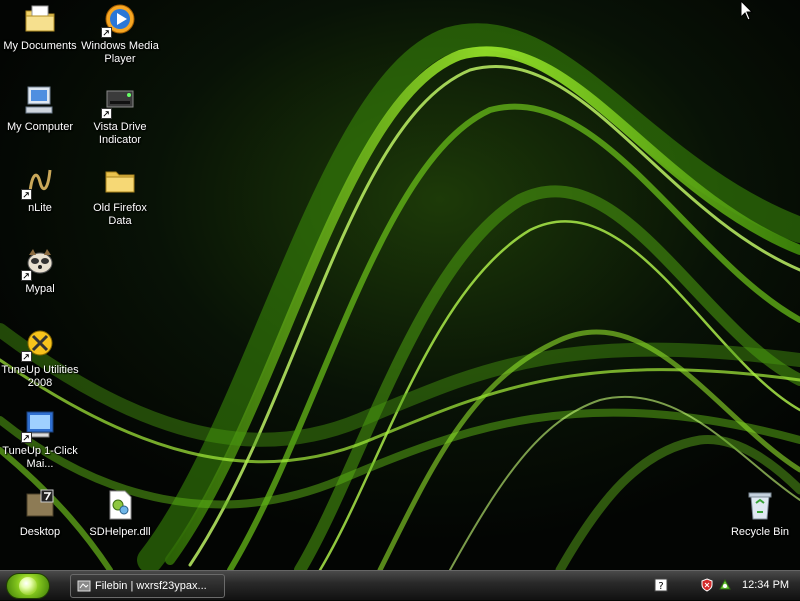  I want to click on folder-icon, so click(120, 181).